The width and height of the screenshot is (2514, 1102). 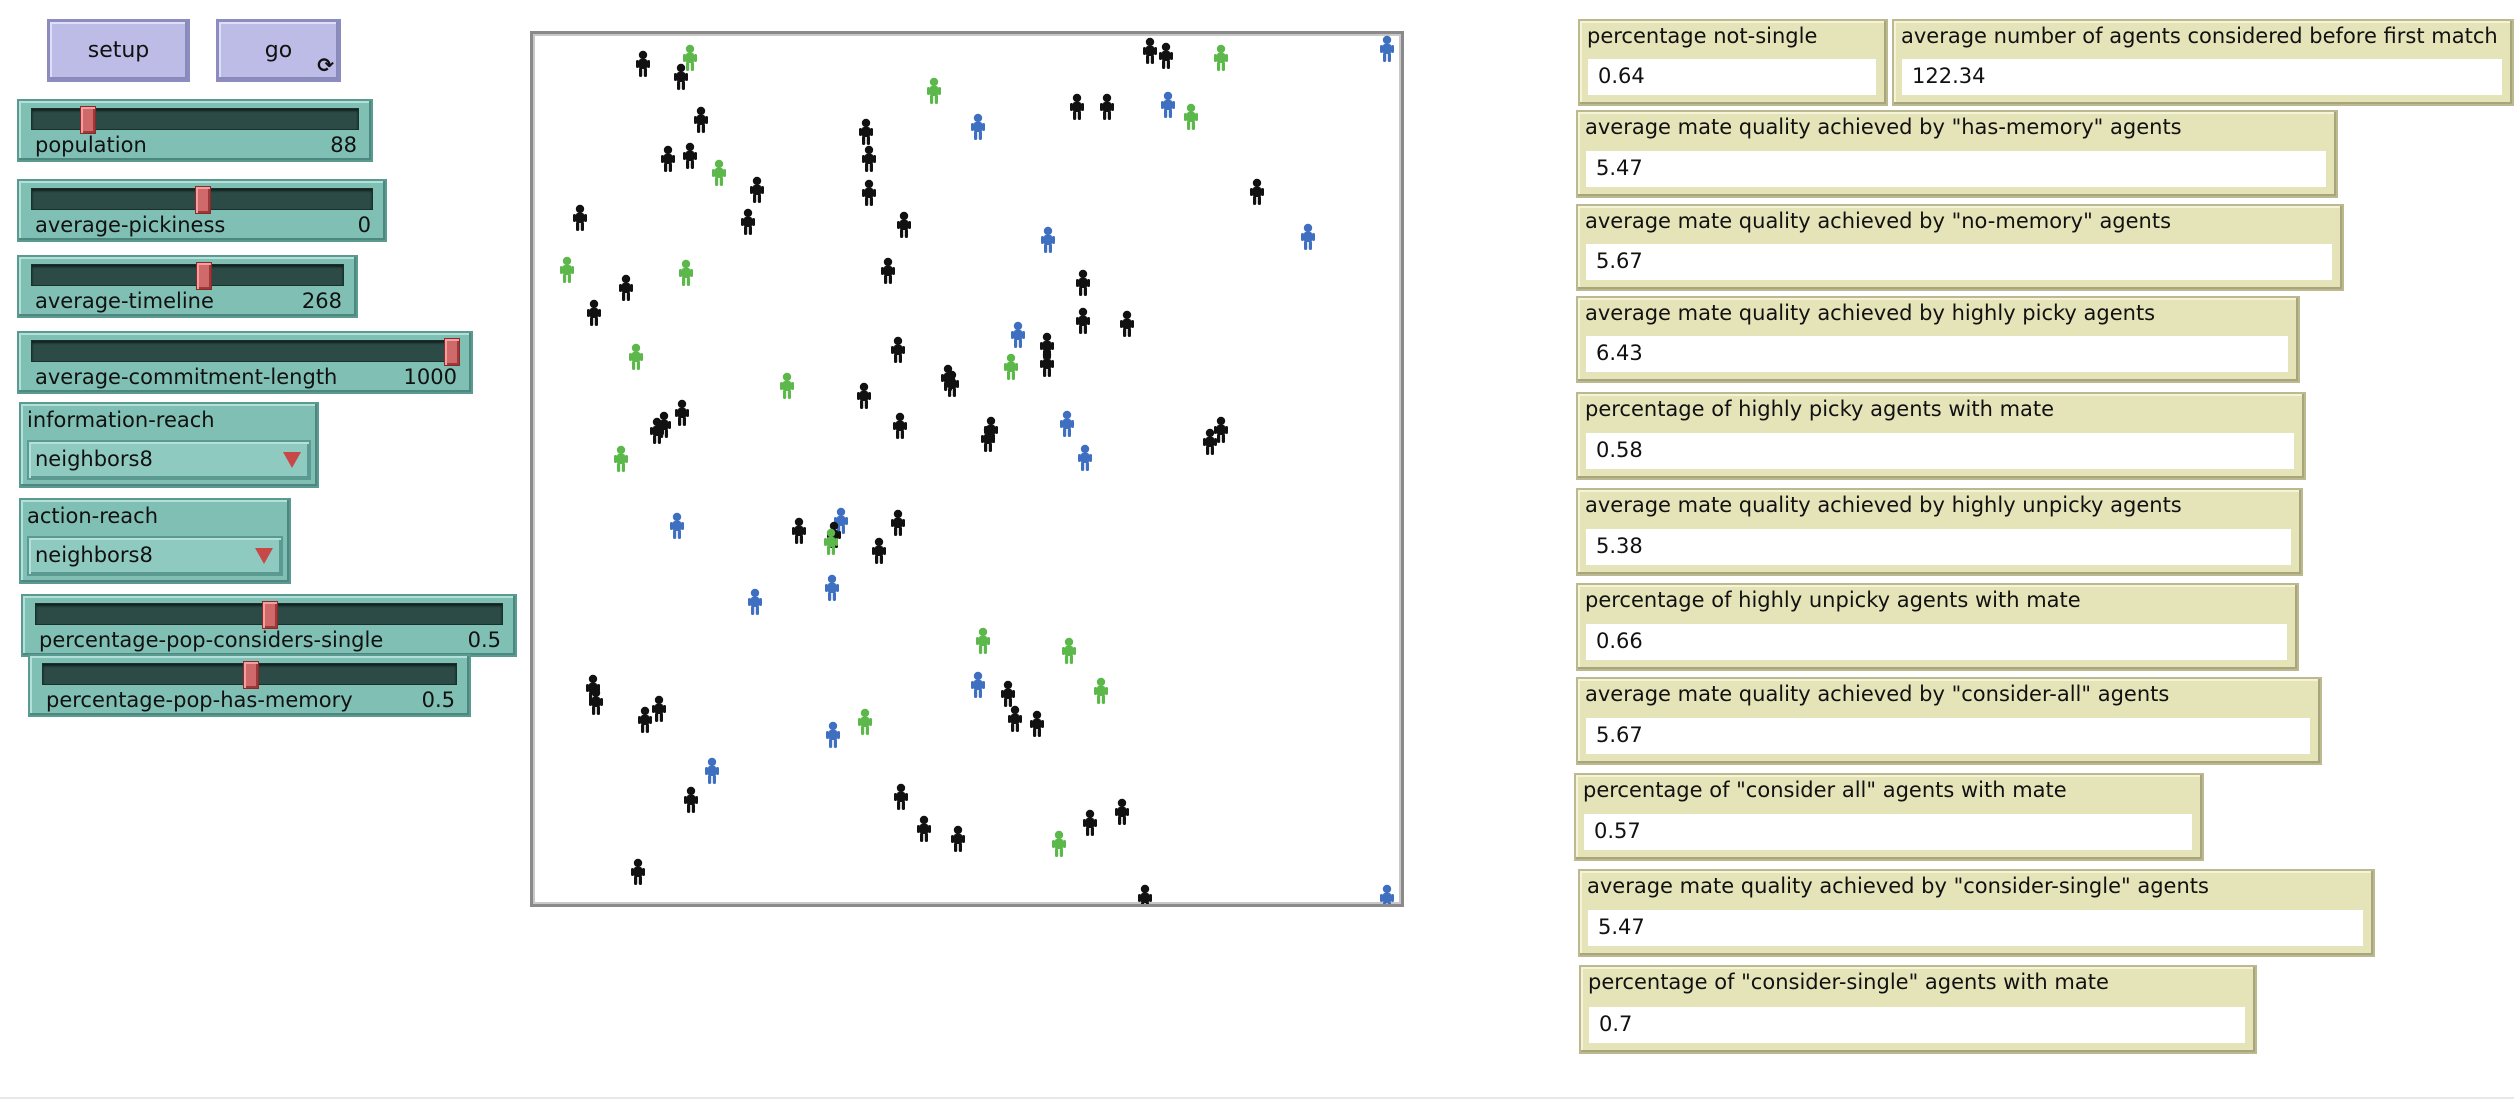 I want to click on monitor-value-box: 0.58, so click(x=1940, y=451).